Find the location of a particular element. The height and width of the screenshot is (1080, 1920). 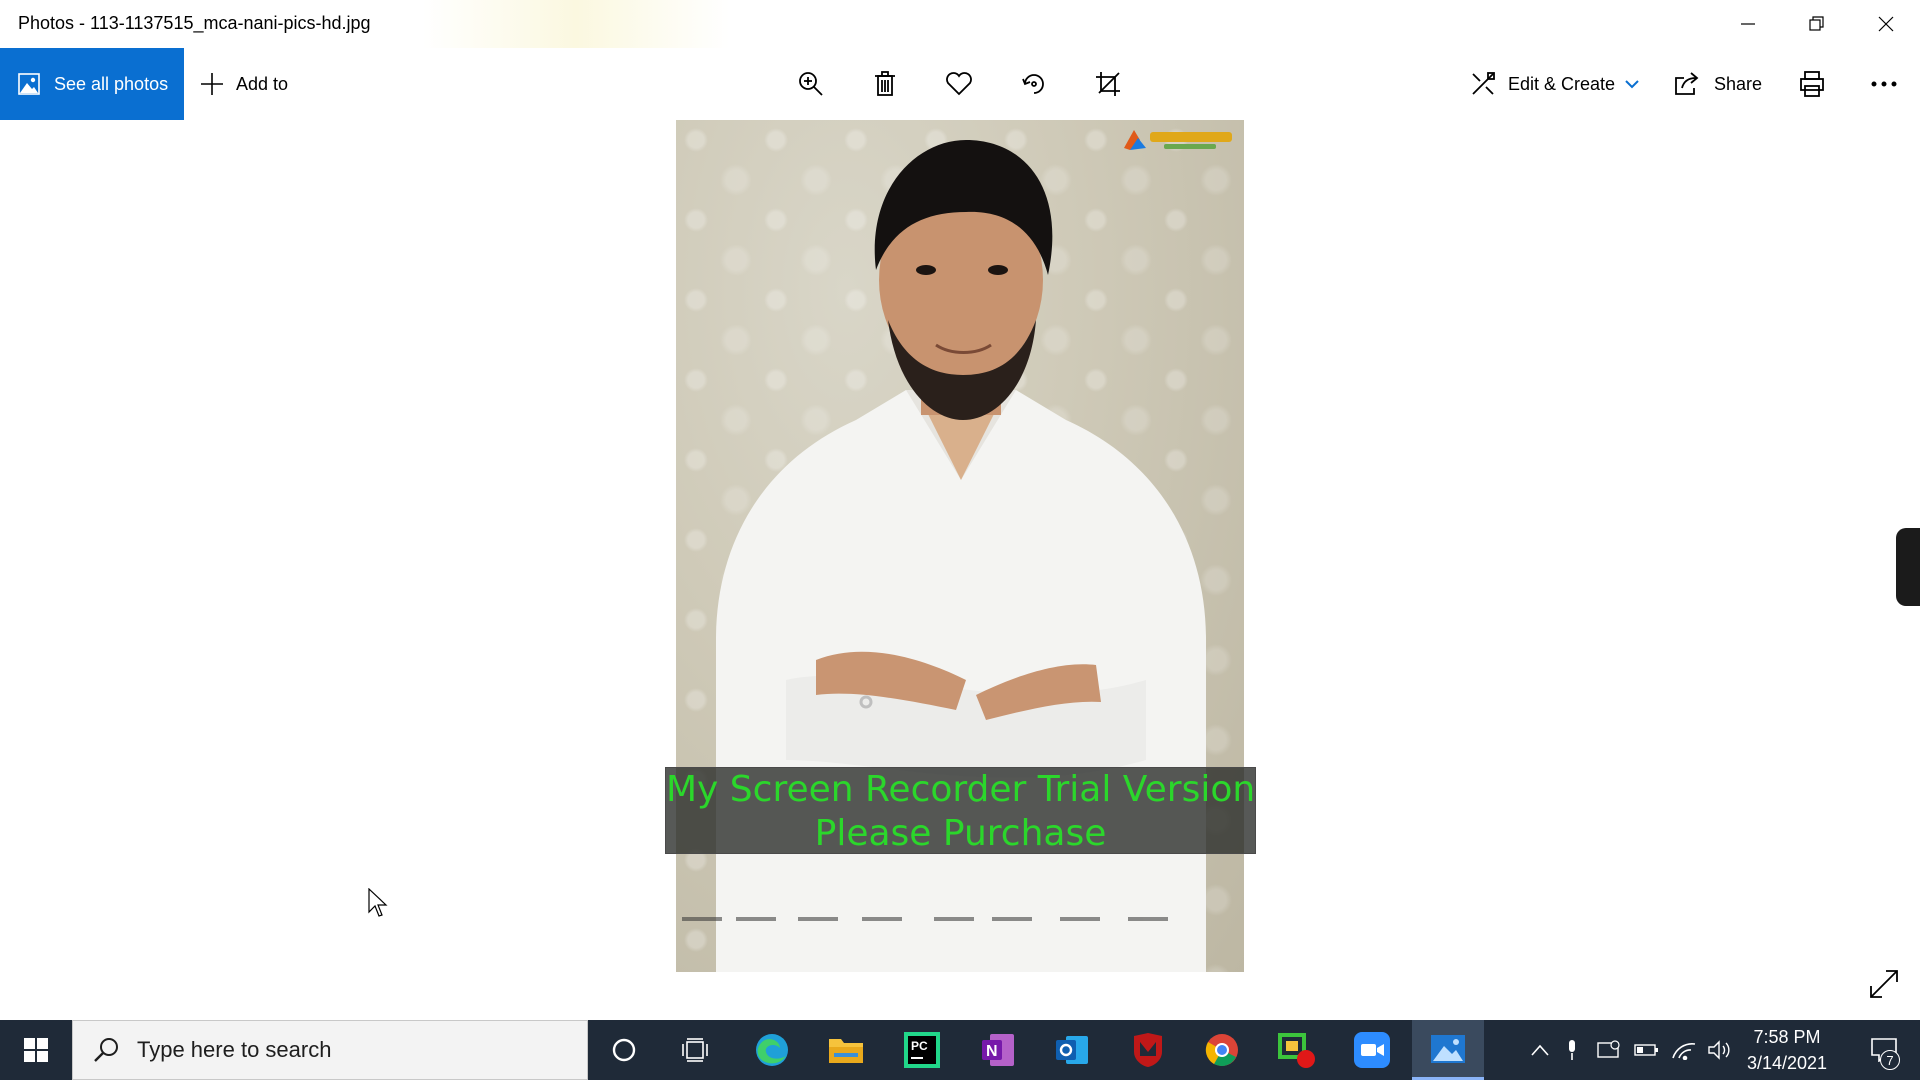

restore-button is located at coordinates (1816, 24).